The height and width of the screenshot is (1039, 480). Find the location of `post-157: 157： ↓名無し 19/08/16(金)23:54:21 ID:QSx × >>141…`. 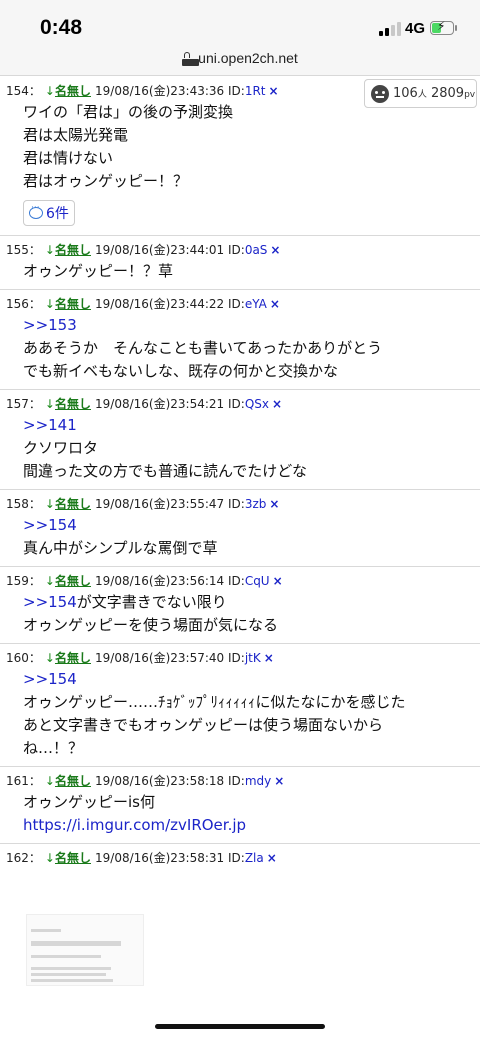

post-157: 157： ↓名無し 19/08/16(金)23:54:21 ID:QSx × >>141… is located at coordinates (240, 440).